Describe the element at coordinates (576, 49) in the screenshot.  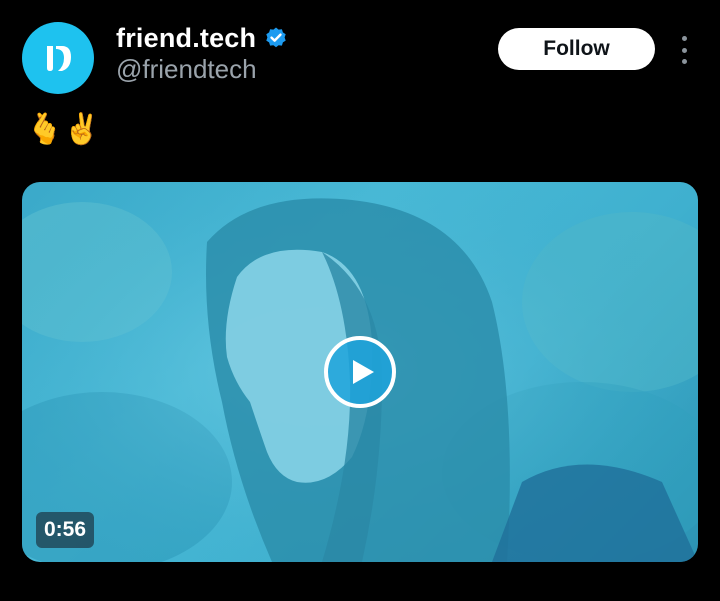
I see `follow-button: Follow` at that location.